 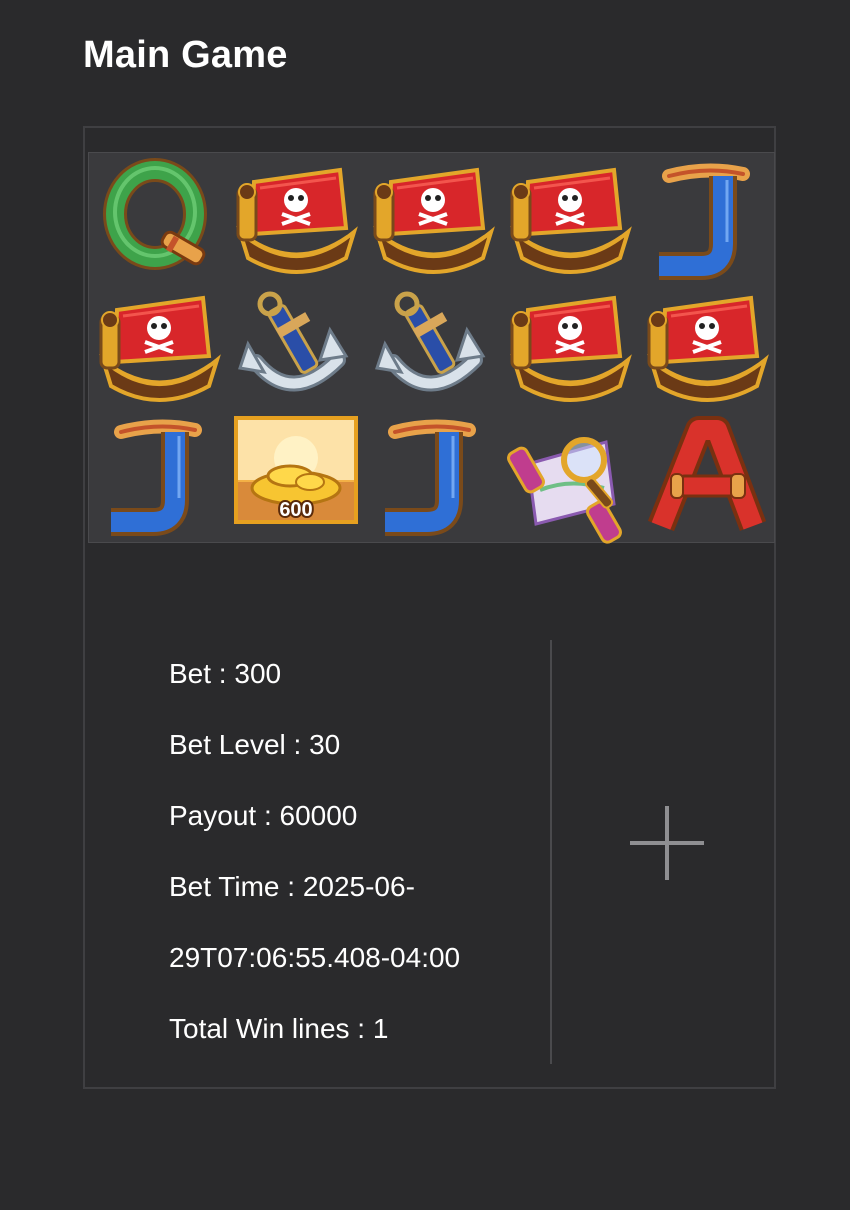 I want to click on payout: Payout : 60000, so click(x=263, y=815).